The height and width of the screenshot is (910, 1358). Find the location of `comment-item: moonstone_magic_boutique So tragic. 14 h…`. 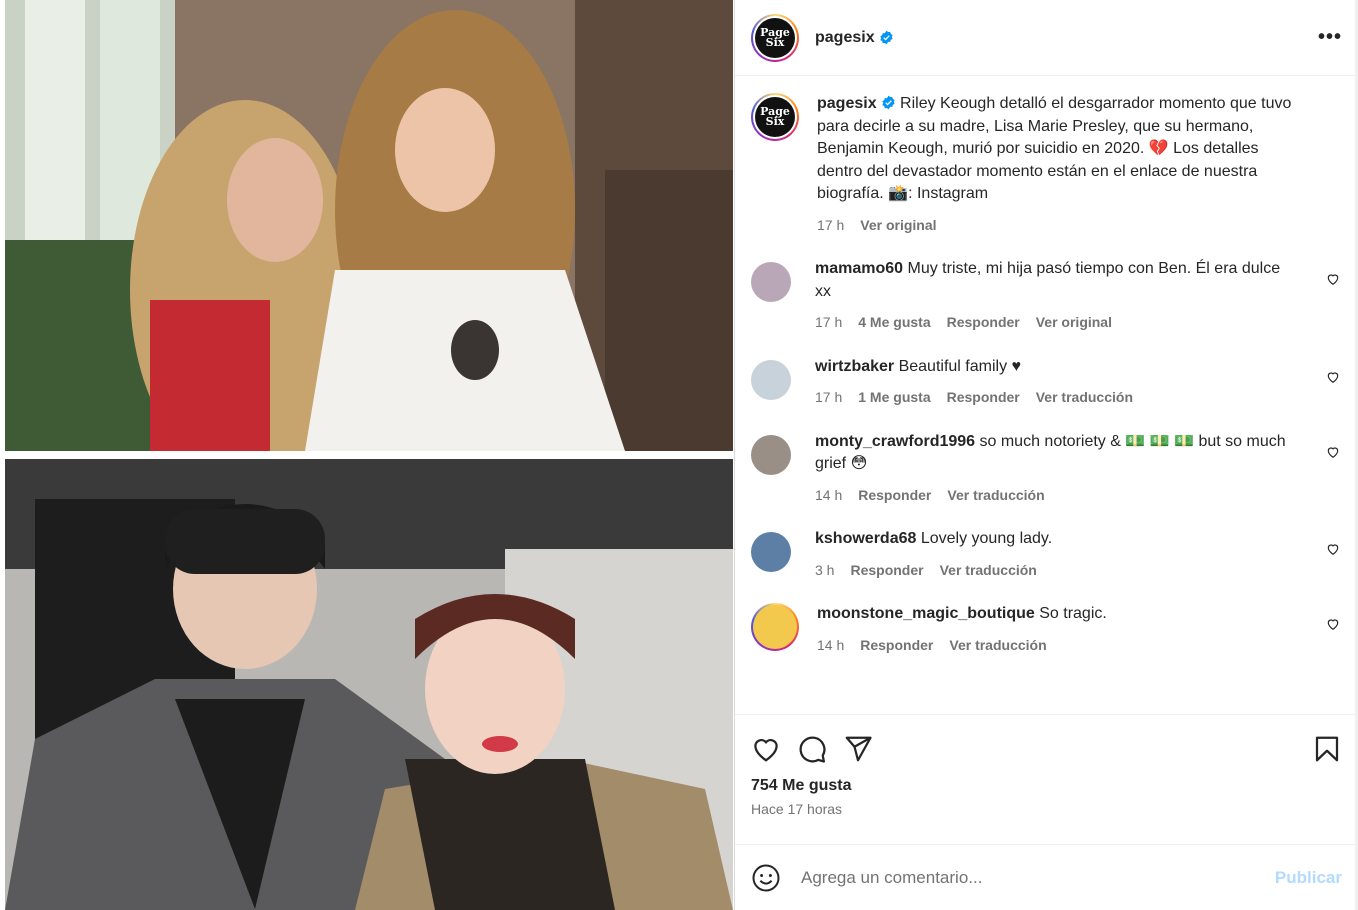

comment-item: moonstone_magic_boutique So tragic. 14 h… is located at coordinates (1046, 629).